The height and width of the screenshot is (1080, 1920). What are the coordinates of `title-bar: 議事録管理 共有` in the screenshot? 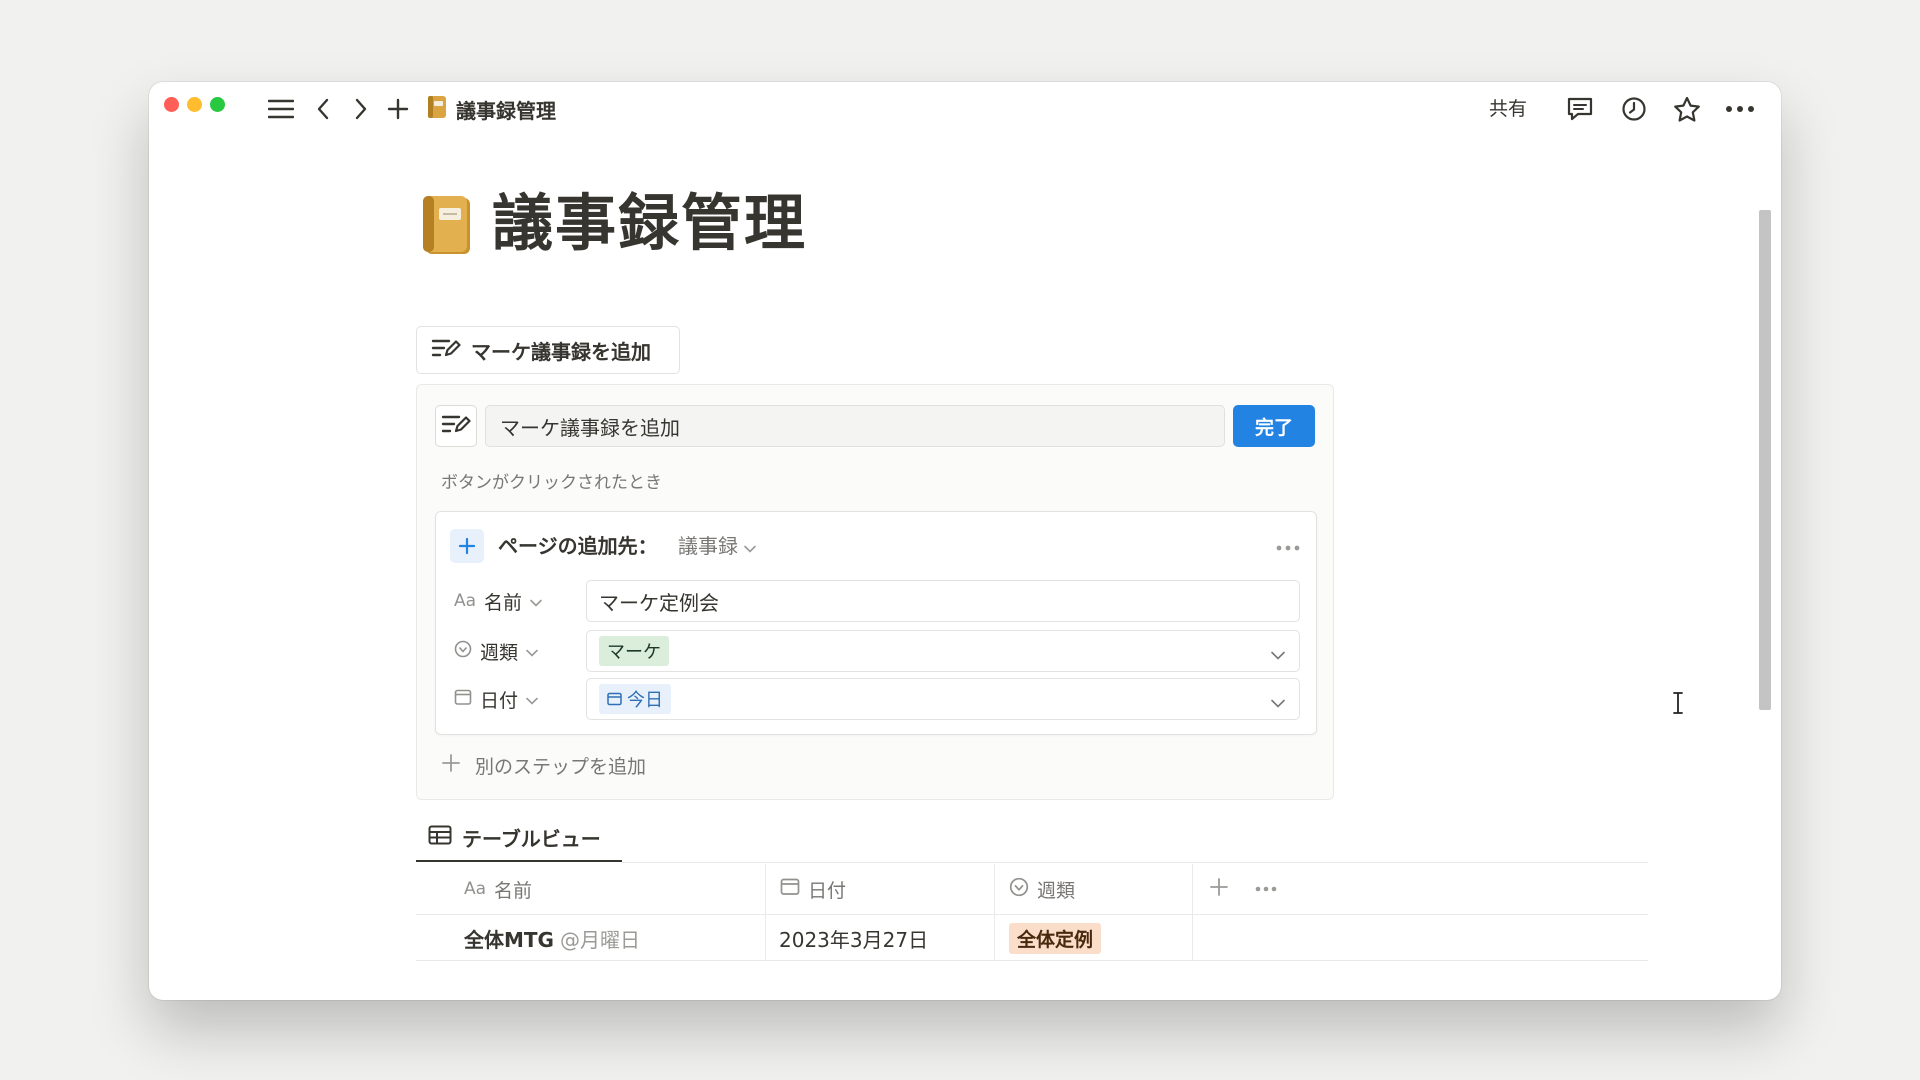 It's located at (965, 109).